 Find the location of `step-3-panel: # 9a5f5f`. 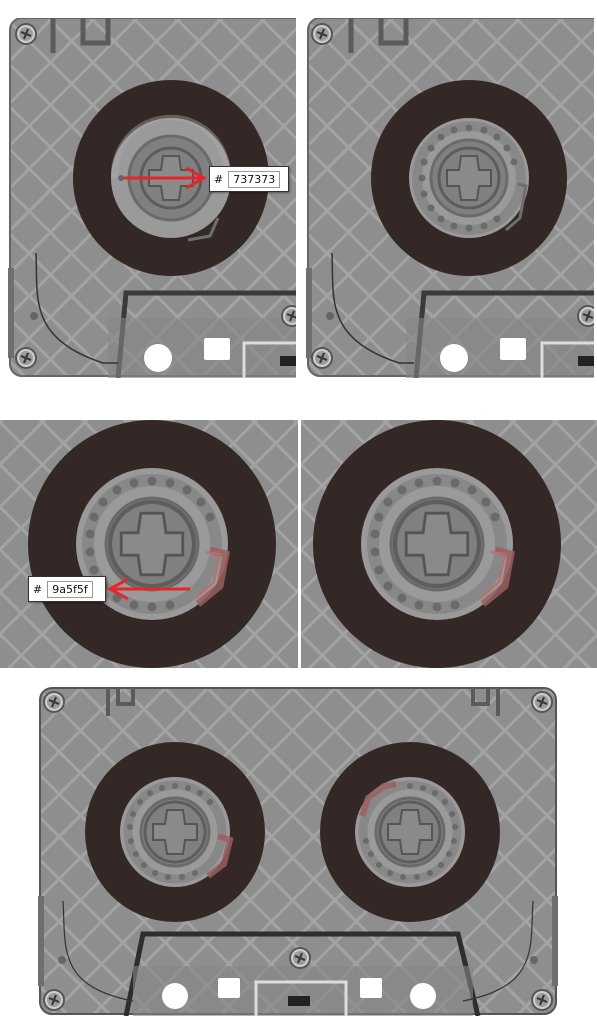

step-3-panel: # 9a5f5f is located at coordinates (149, 544).